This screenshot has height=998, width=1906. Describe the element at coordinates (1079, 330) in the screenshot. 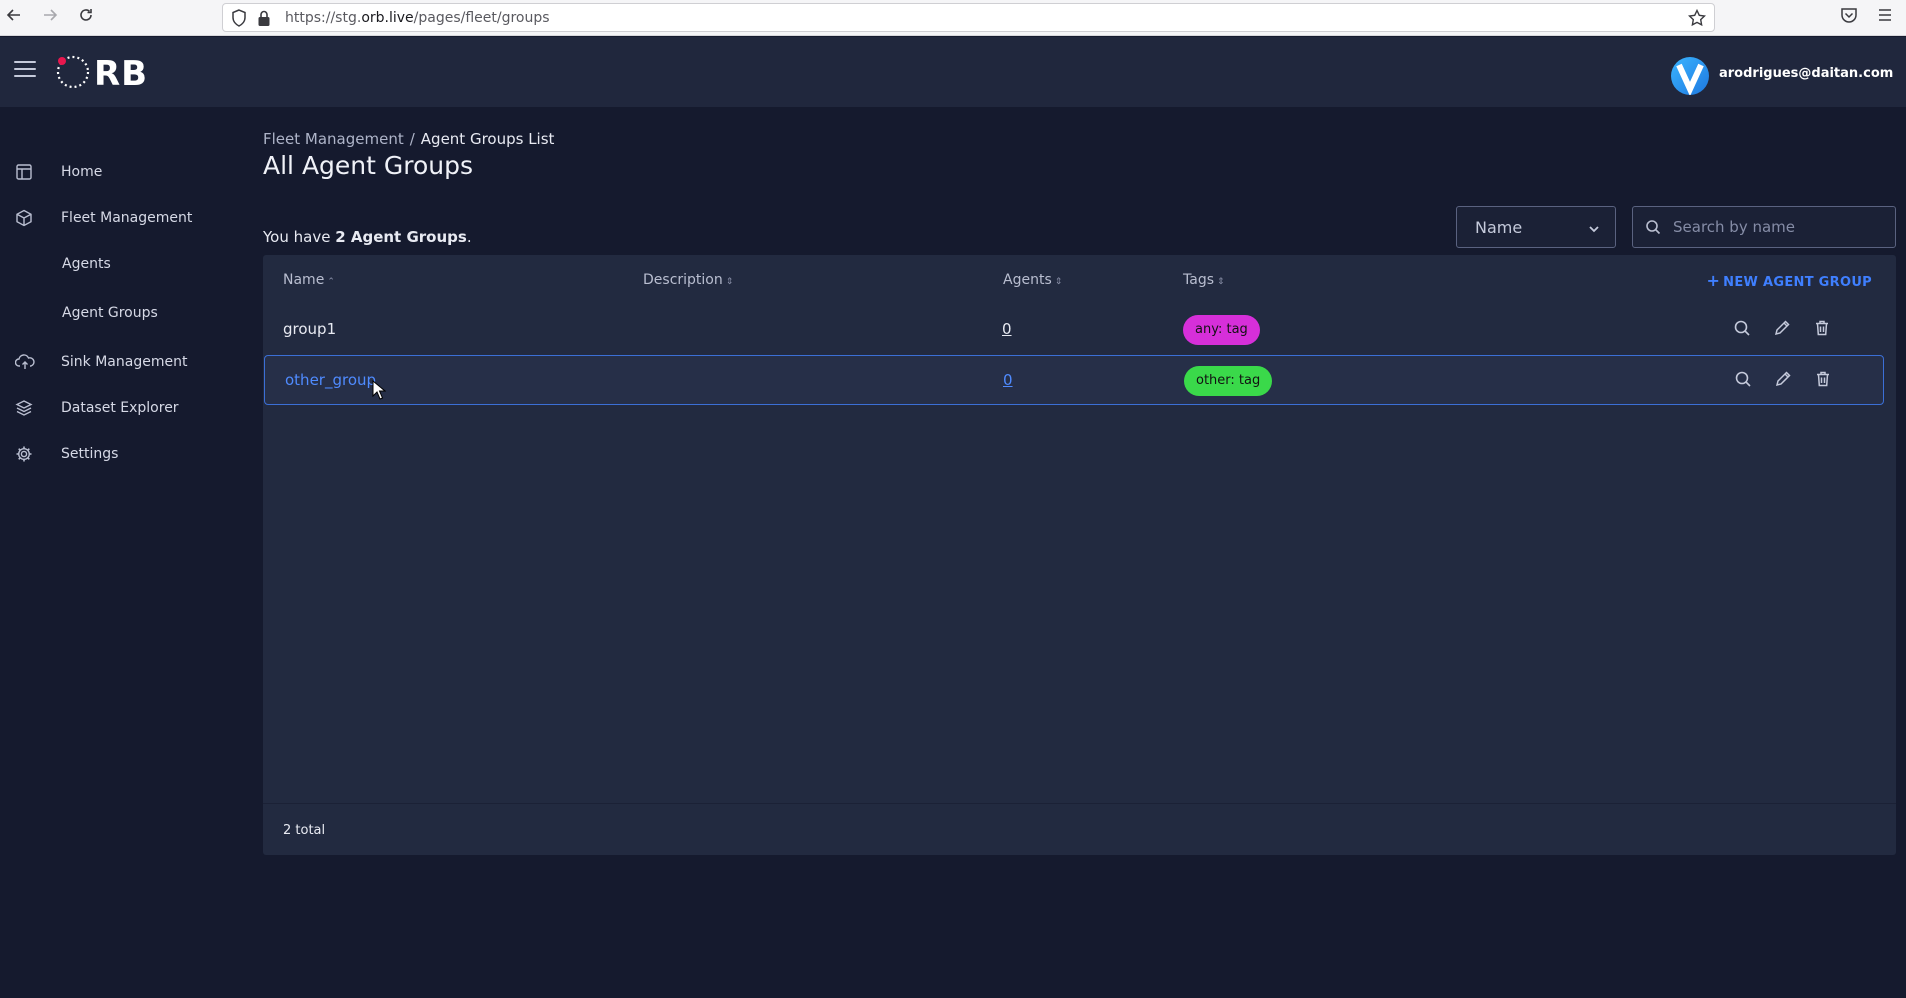

I see `table-row: group1 0 any: tag` at that location.